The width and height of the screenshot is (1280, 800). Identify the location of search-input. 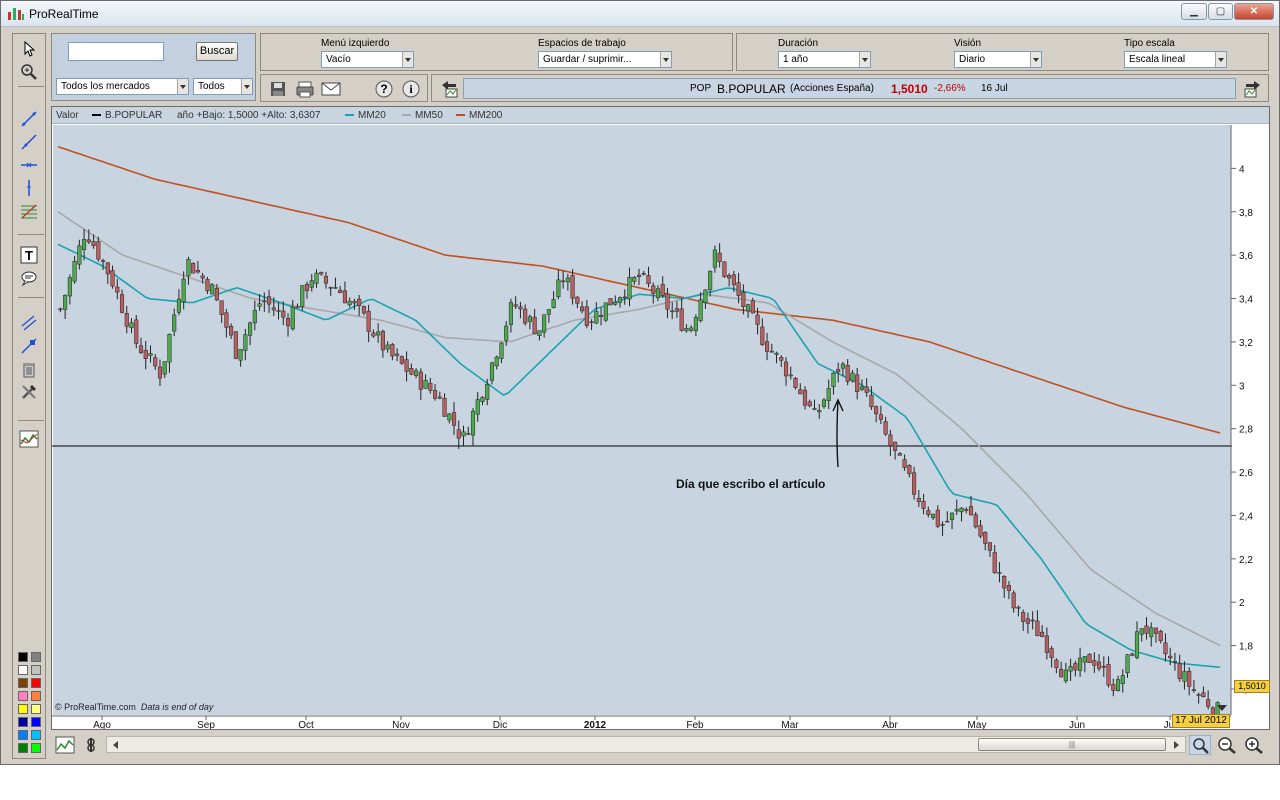
(116, 51).